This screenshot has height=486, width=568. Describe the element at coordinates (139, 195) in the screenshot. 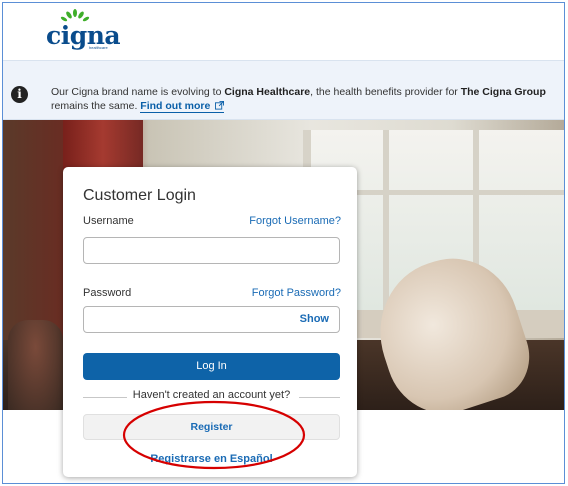

I see `login-title: Customer Login` at that location.